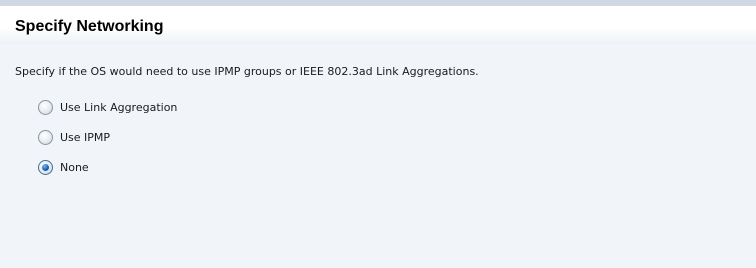  What do you see at coordinates (107, 167) in the screenshot?
I see `option-none: None` at bounding box center [107, 167].